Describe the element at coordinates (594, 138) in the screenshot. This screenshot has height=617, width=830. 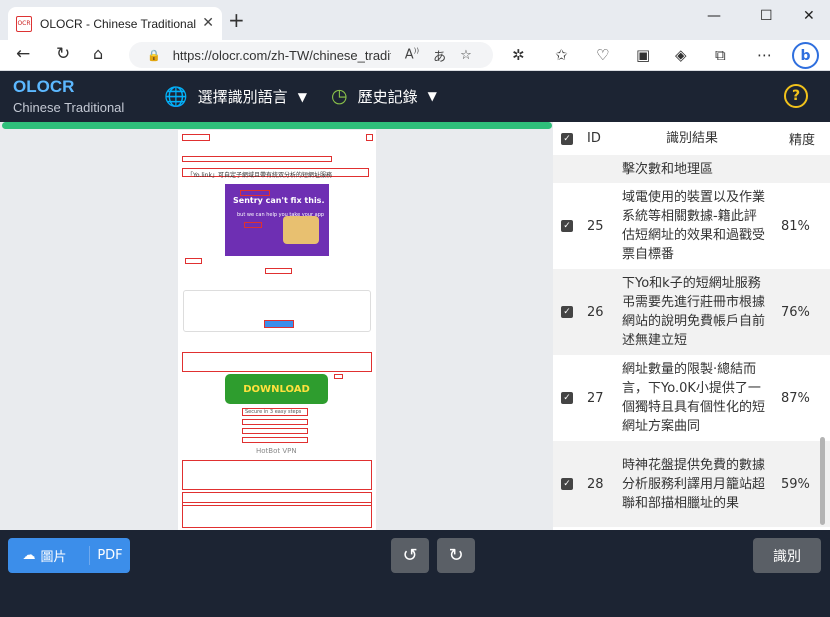
I see `column-id: ID` at that location.